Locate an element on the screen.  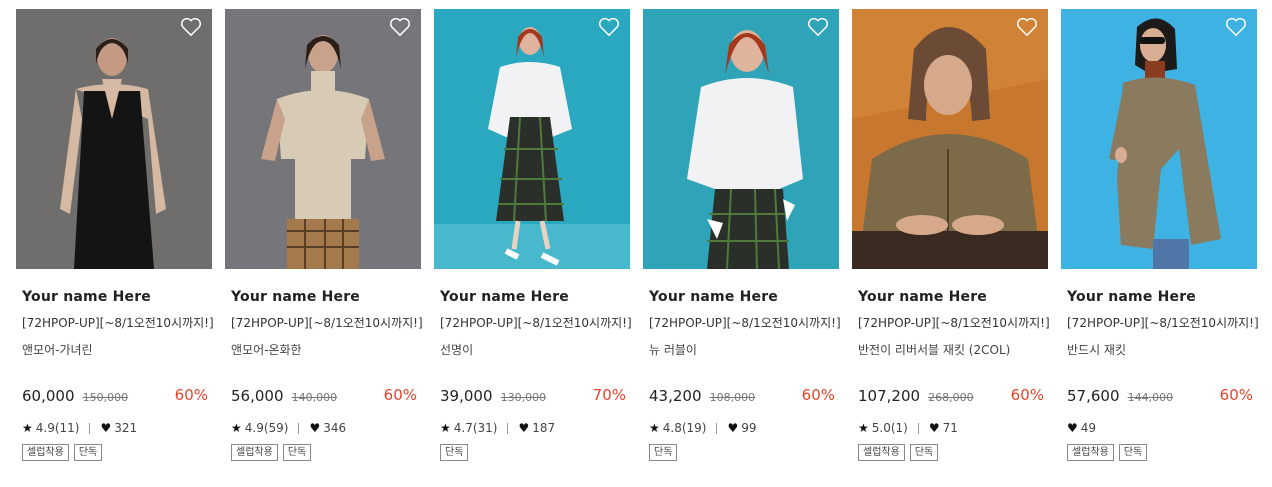
sale-price: 39,000 is located at coordinates (466, 396).